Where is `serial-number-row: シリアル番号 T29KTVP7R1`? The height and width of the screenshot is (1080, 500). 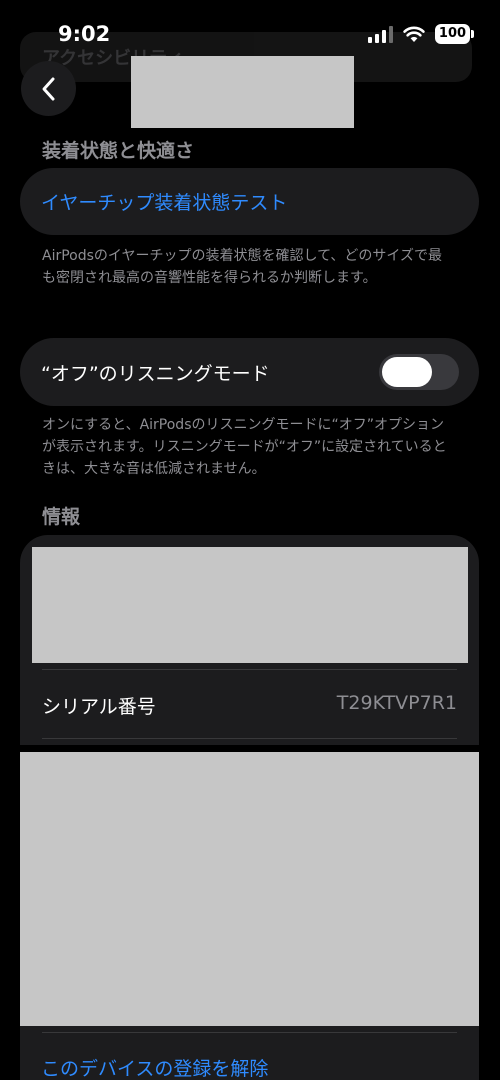
serial-number-row: シリアル番号 T29KTVP7R1 is located at coordinates (249, 704).